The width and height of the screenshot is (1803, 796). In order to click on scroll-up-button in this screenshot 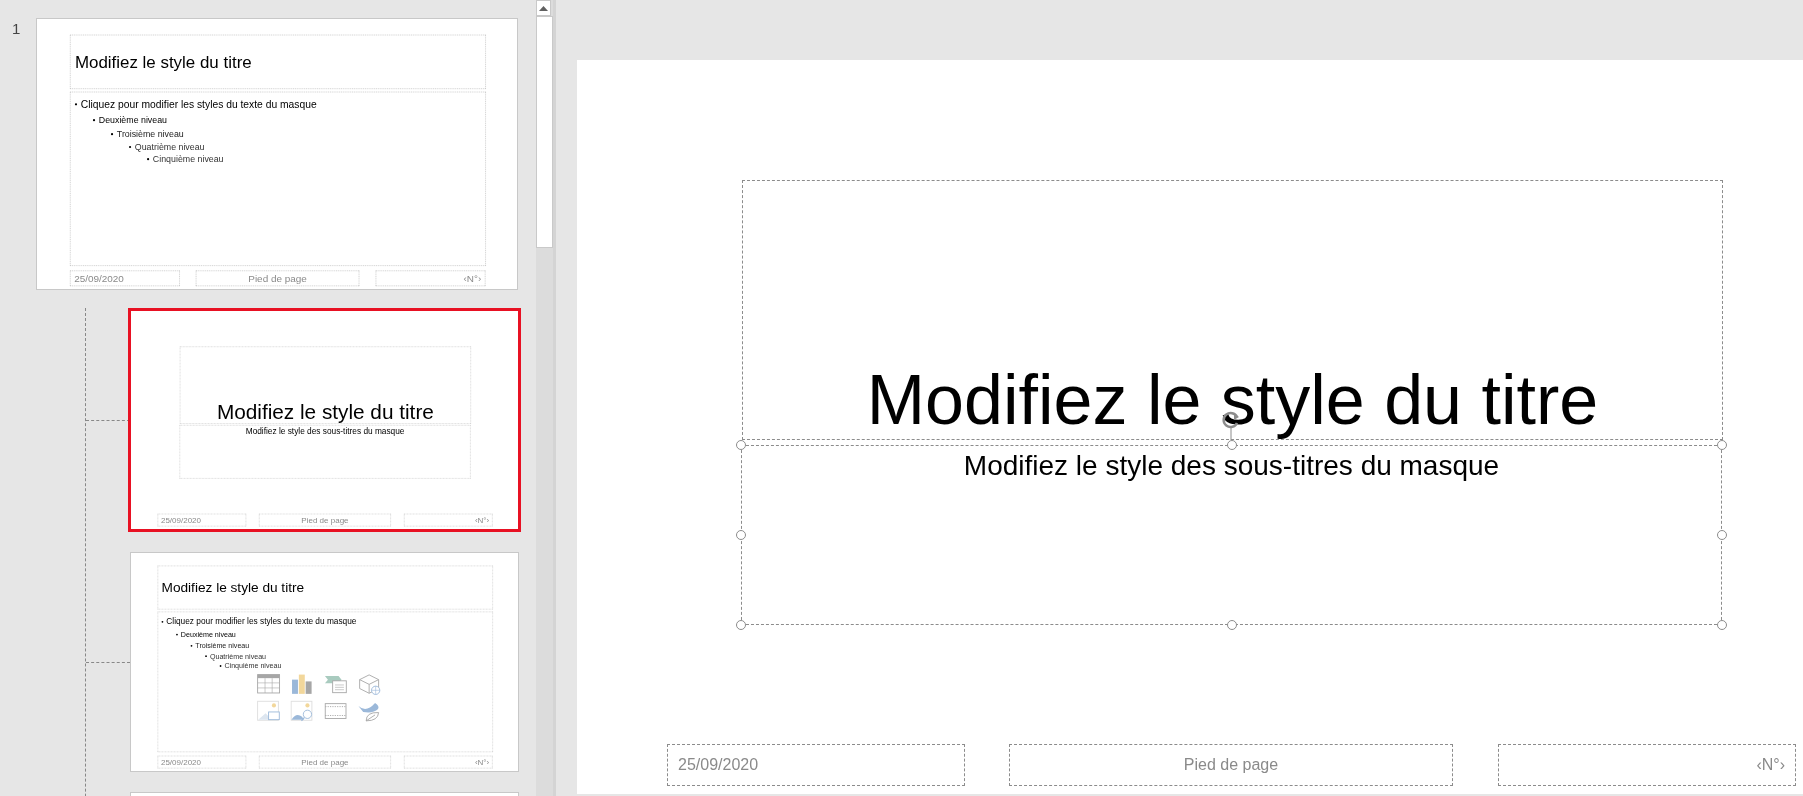, I will do `click(543, 8)`.